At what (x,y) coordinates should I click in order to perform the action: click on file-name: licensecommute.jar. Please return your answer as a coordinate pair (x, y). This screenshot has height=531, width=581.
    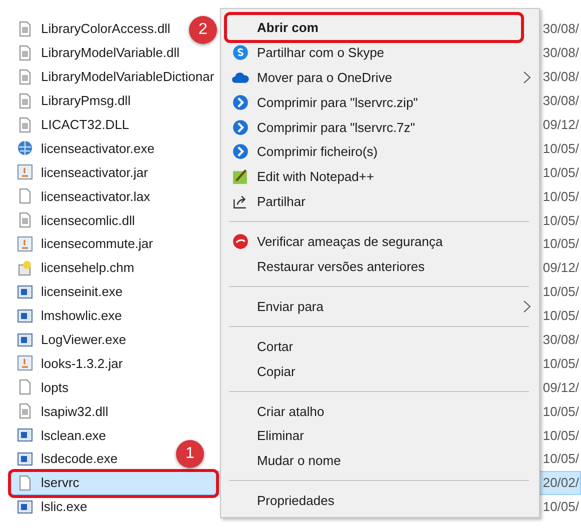
    Looking at the image, I should click on (97, 244).